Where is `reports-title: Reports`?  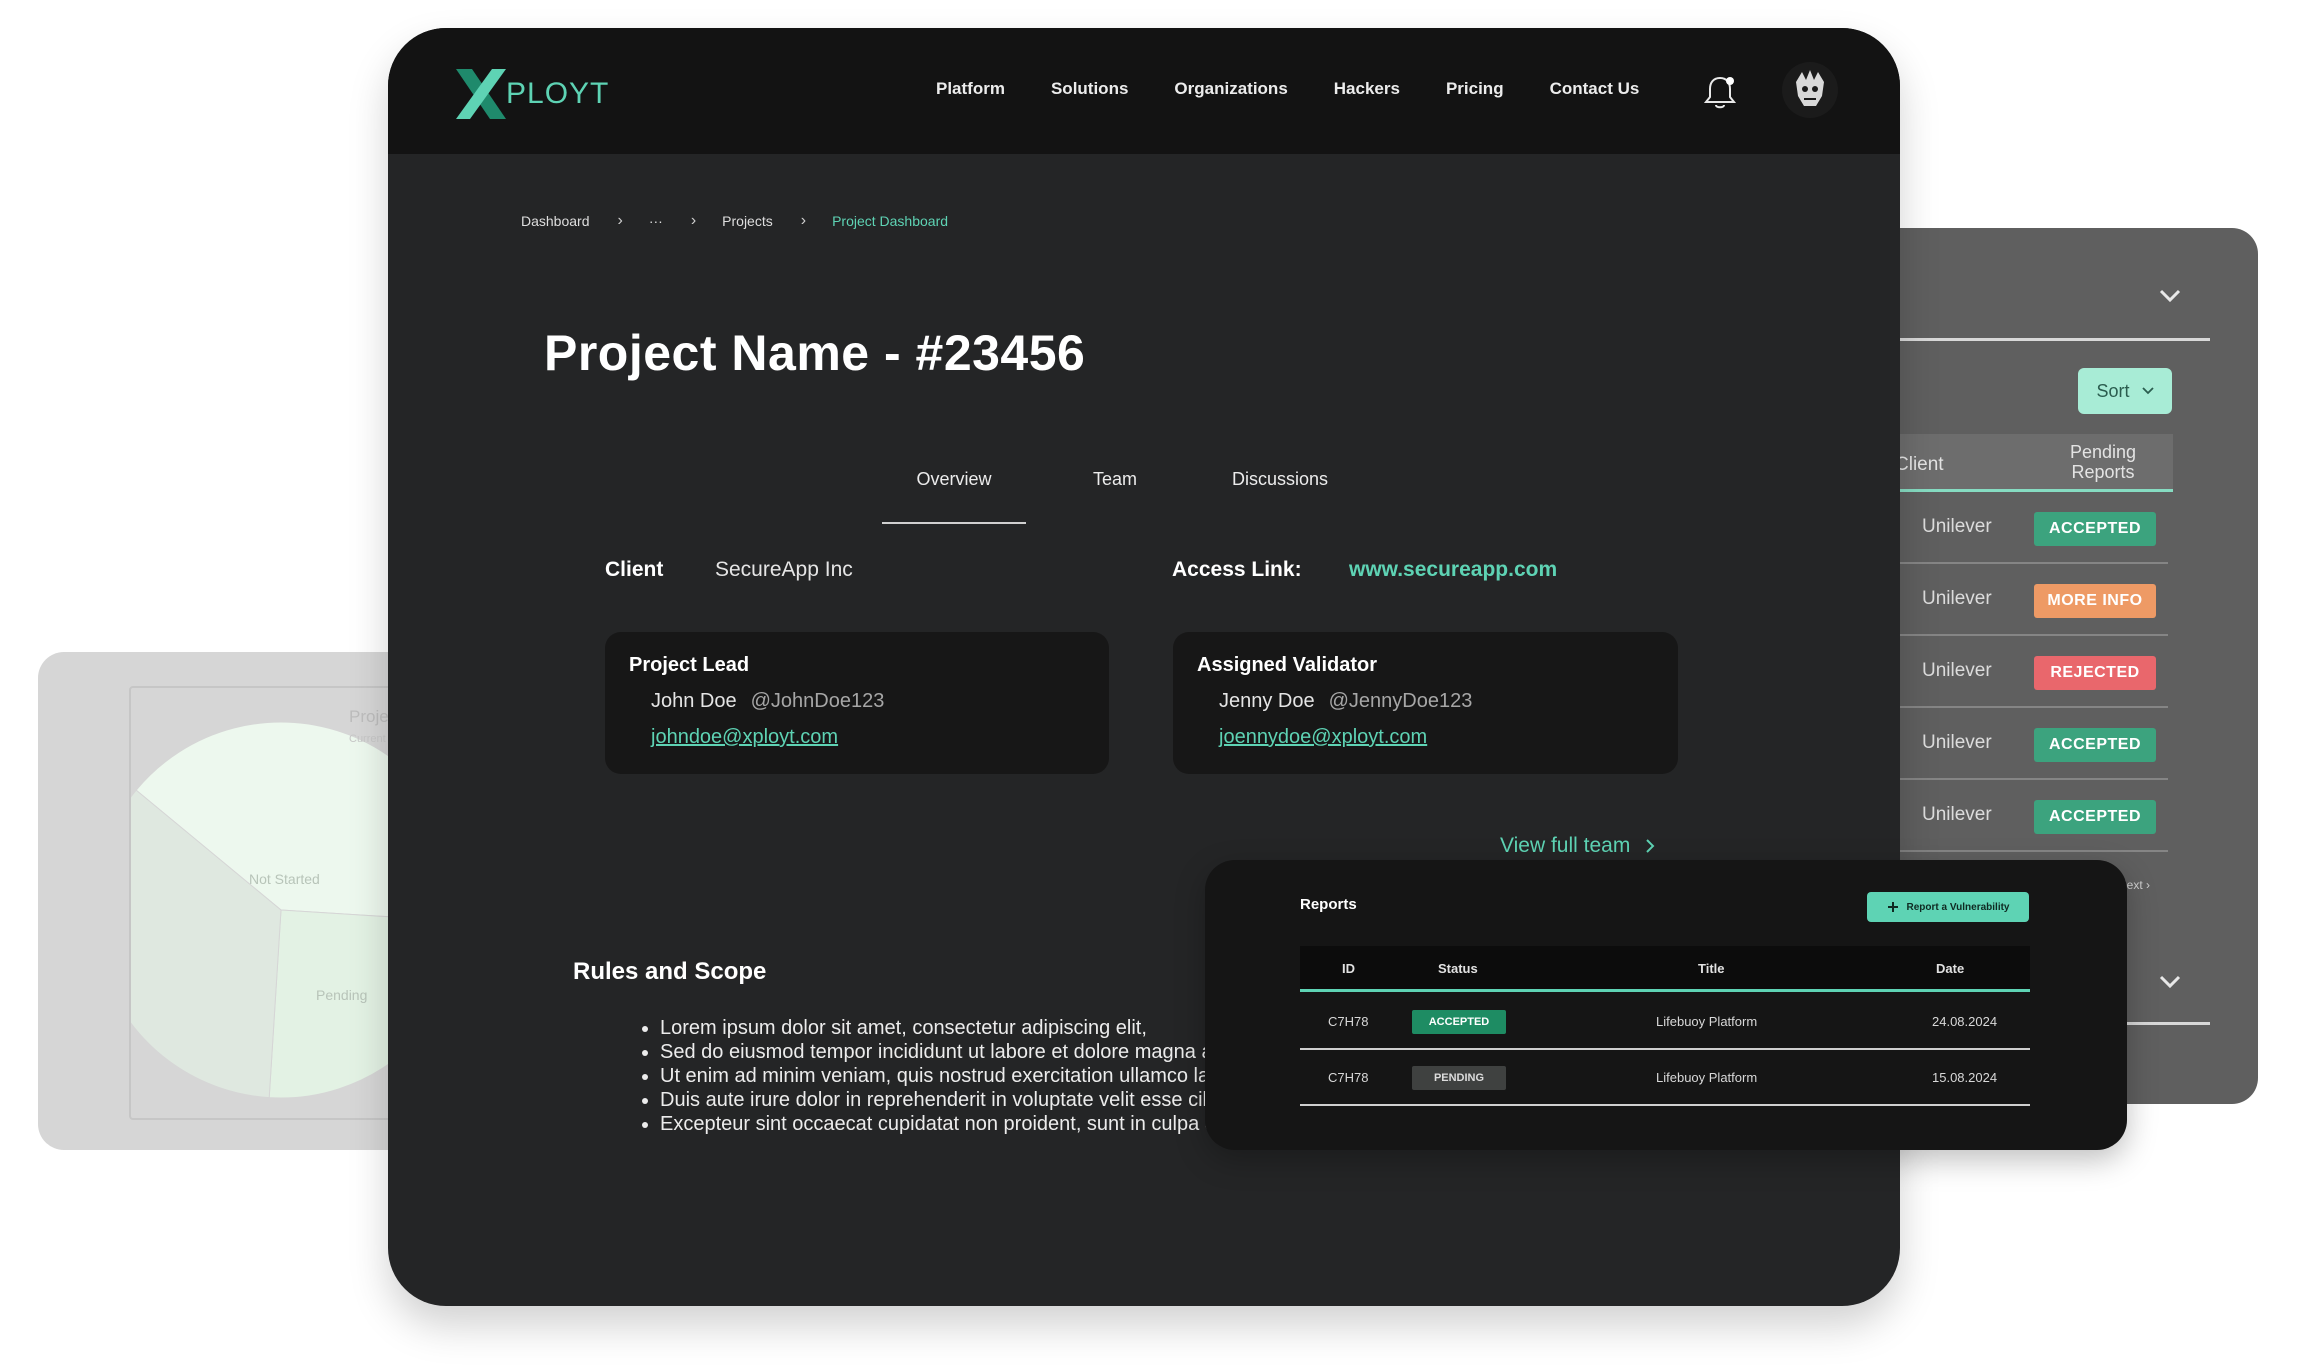 reports-title: Reports is located at coordinates (1328, 904).